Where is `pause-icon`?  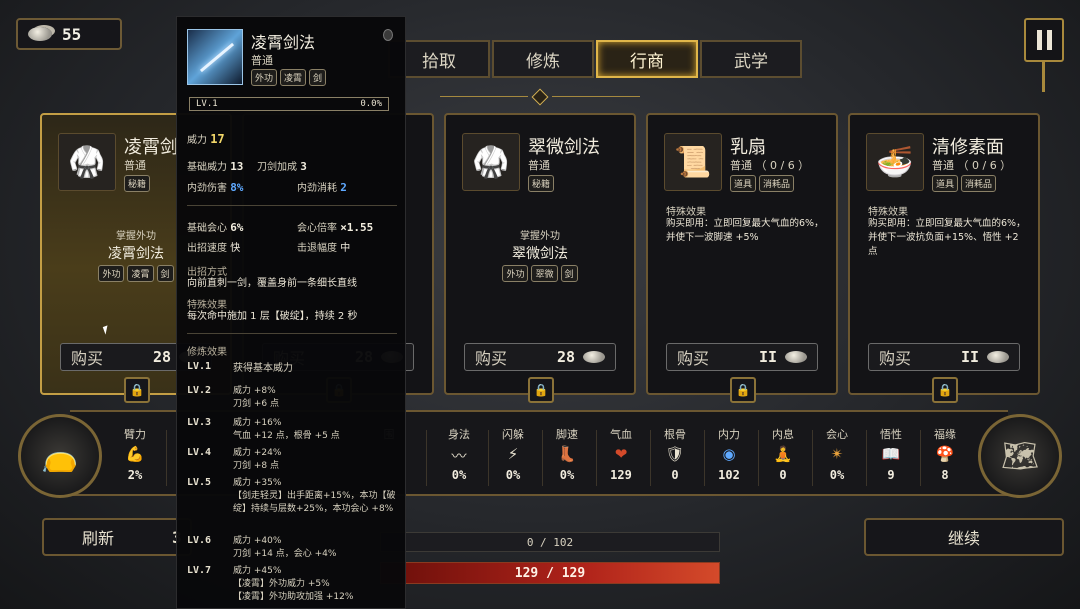
pause-icon is located at coordinates (1039, 40).